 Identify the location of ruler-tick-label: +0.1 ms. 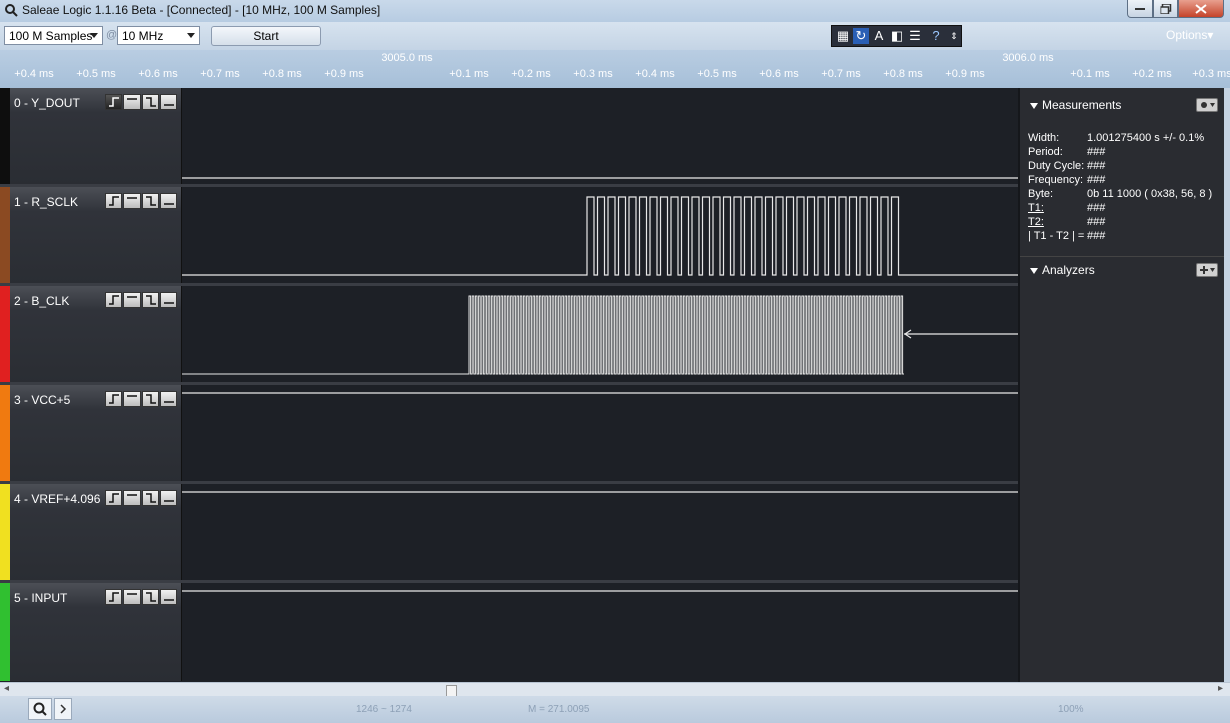
(1090, 74).